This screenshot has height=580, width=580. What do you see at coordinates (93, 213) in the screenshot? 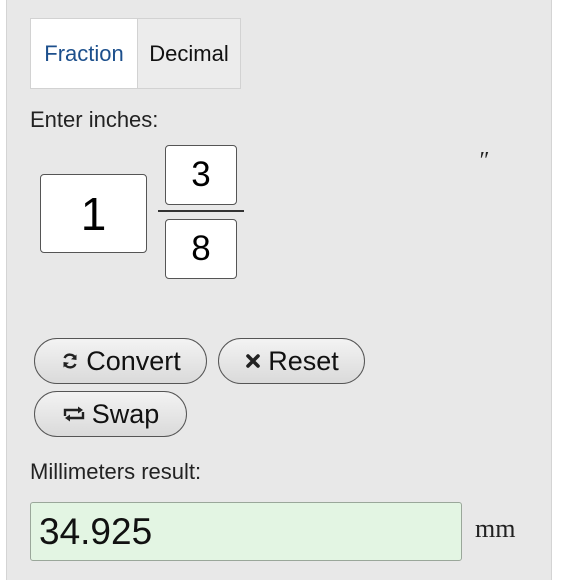
I see `whole-number-input: 1` at bounding box center [93, 213].